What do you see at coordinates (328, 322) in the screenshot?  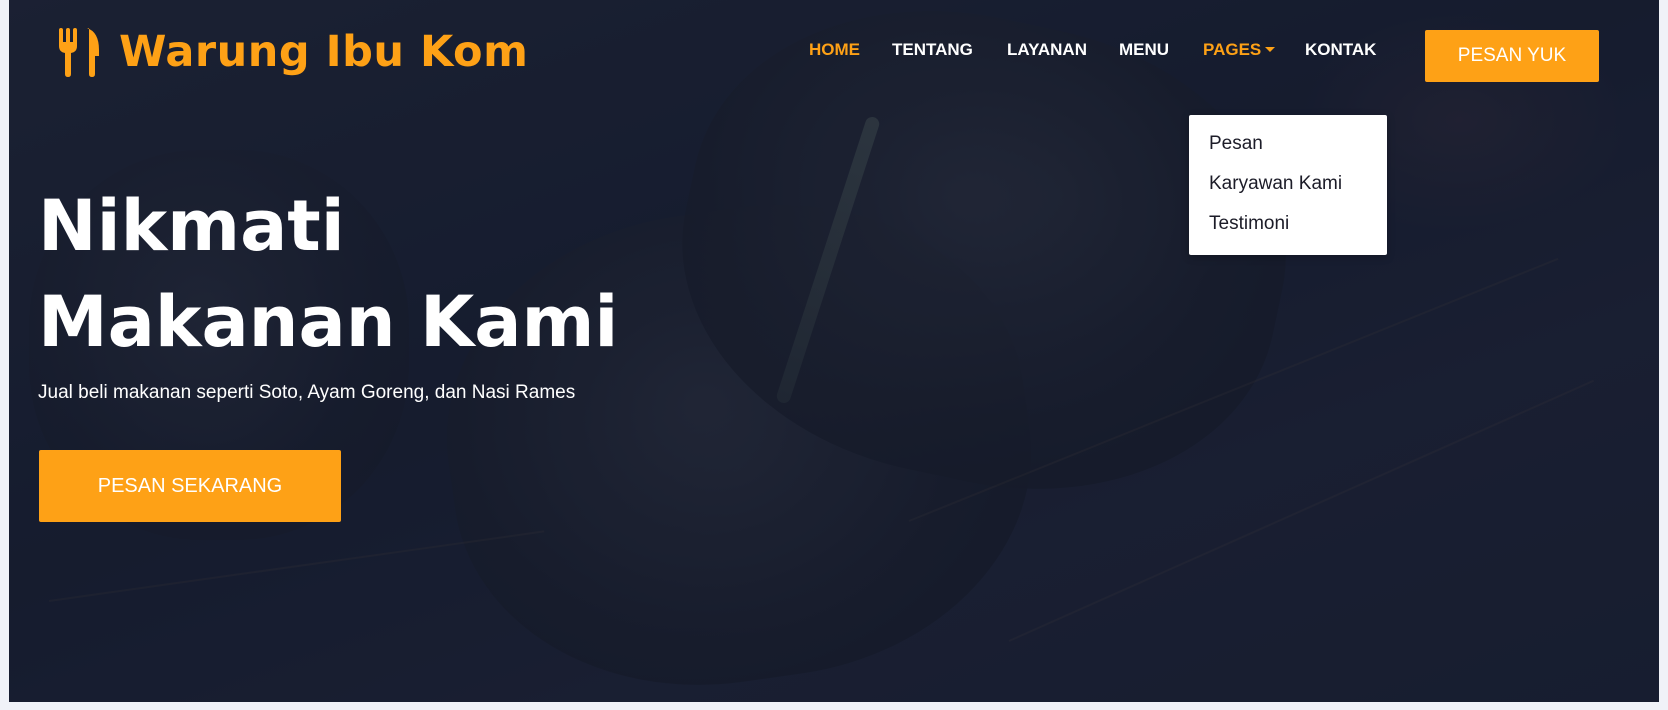 I see `hero-title-line-2: Makanan Kami` at bounding box center [328, 322].